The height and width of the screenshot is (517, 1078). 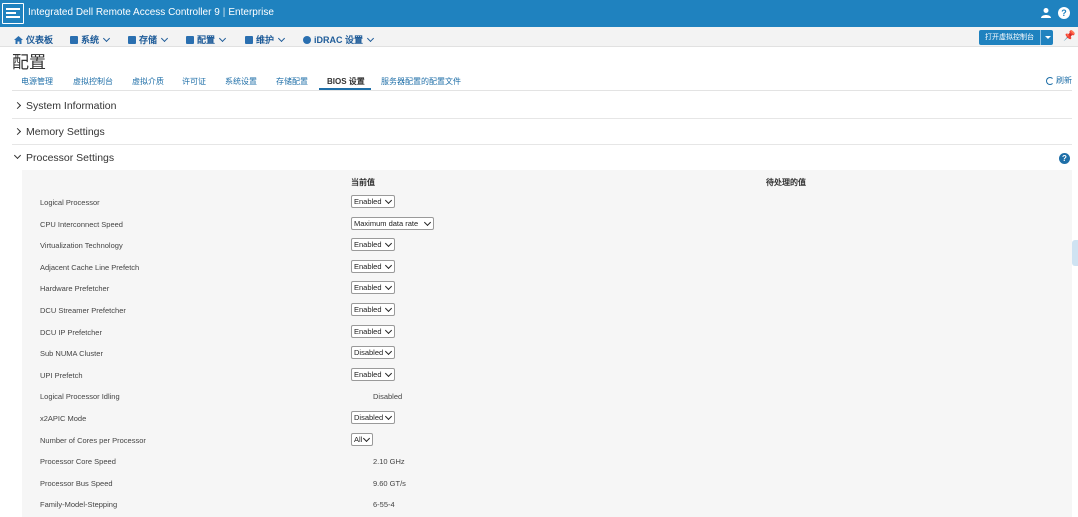 What do you see at coordinates (132, 39) in the screenshot?
I see `storage-icon` at bounding box center [132, 39].